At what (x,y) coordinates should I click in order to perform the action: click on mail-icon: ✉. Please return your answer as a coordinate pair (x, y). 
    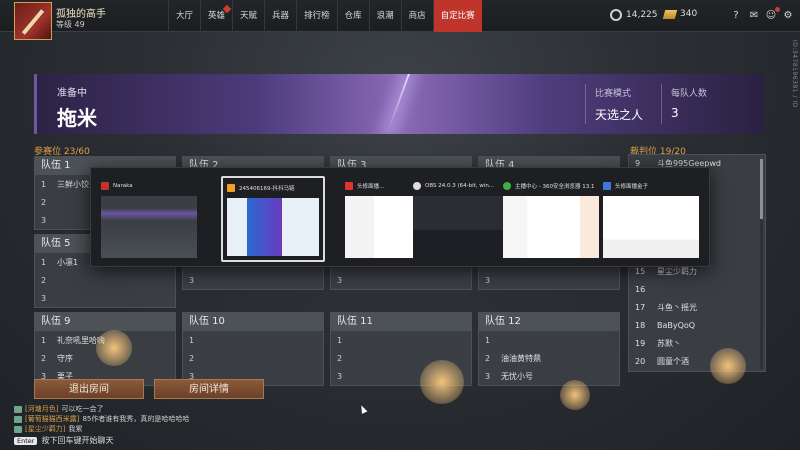
    Looking at the image, I should click on (754, 16).